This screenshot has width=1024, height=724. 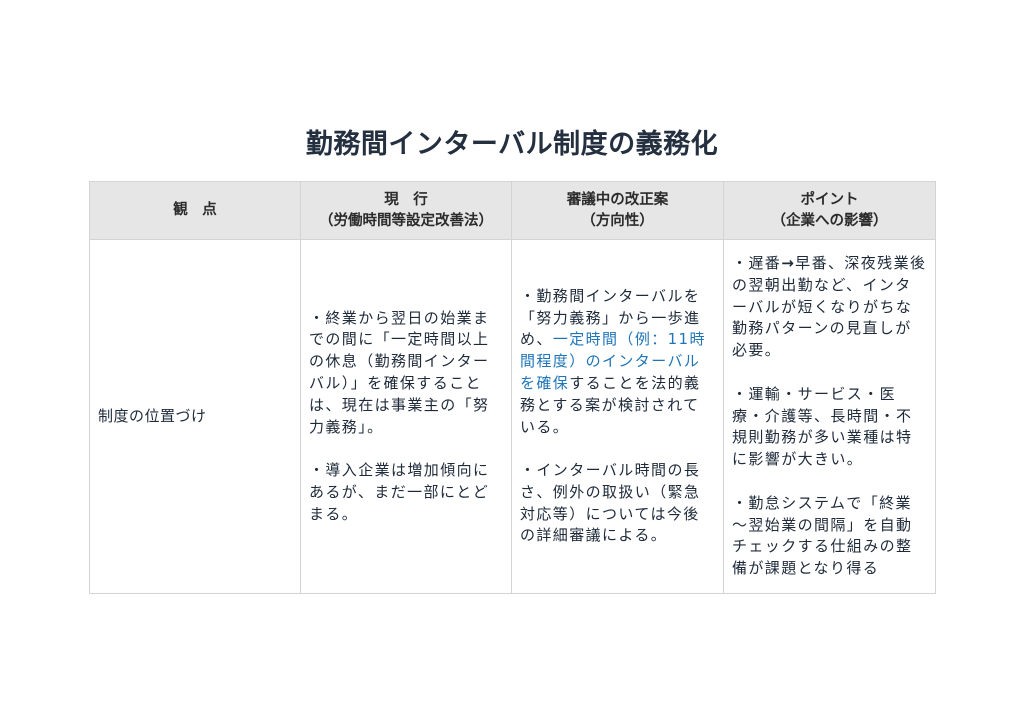 I want to click on header-viewpoint-label: 観 点, so click(x=195, y=210).